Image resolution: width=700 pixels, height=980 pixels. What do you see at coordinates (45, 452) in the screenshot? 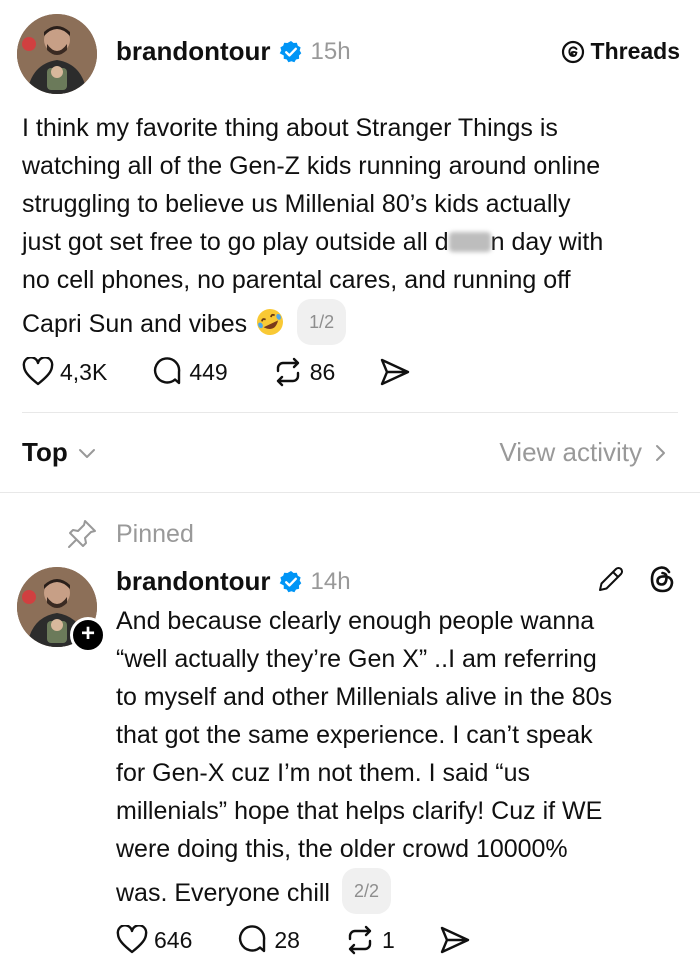
I see `sort-label: Top` at bounding box center [45, 452].